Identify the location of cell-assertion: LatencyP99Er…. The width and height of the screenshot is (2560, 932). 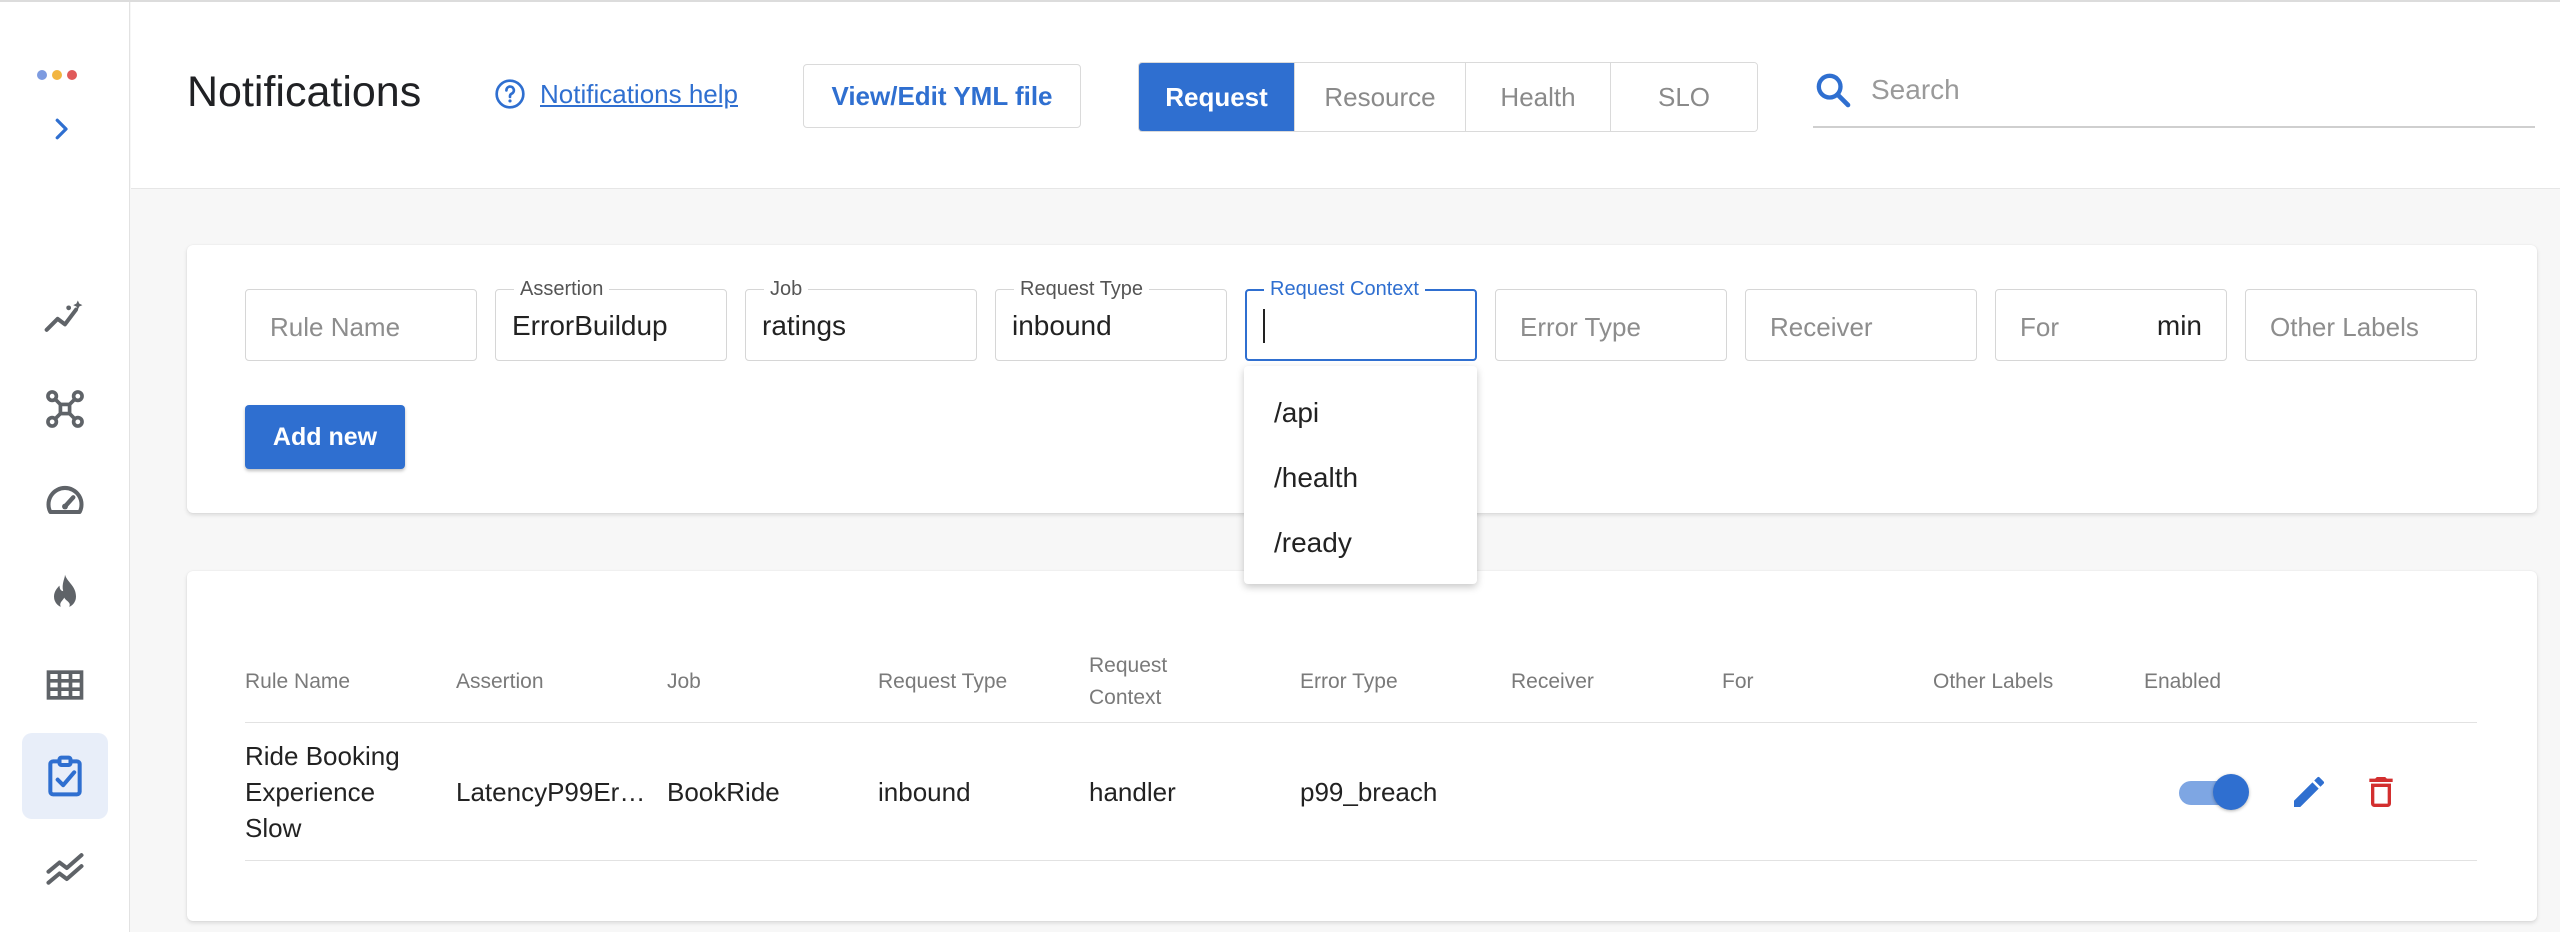
(551, 792).